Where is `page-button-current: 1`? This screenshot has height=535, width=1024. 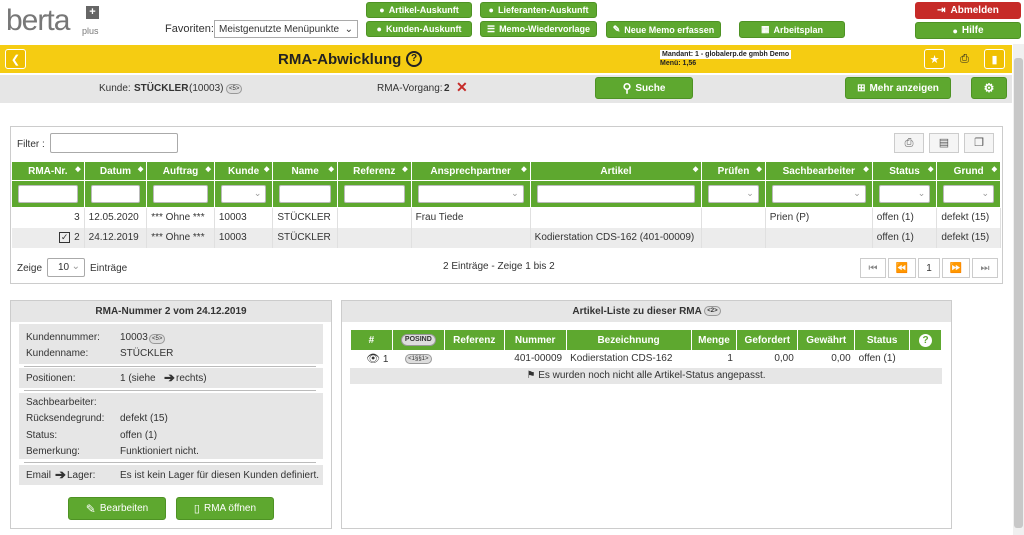
page-button-current: 1 is located at coordinates (929, 268).